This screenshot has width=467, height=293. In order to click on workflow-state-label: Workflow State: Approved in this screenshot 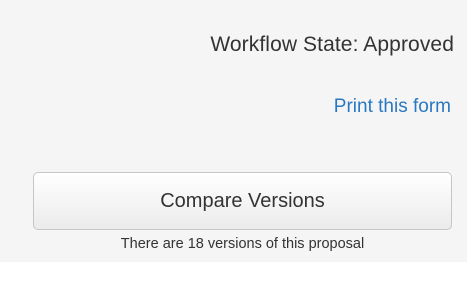, I will do `click(332, 44)`.